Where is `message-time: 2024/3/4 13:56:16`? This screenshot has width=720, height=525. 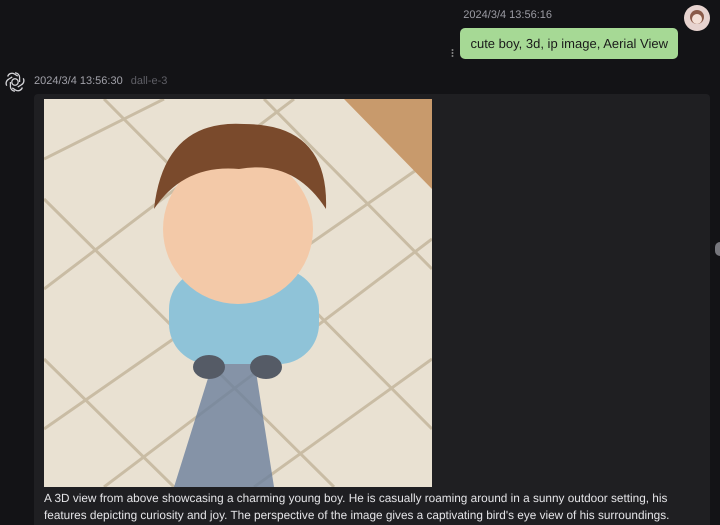
message-time: 2024/3/4 13:56:16 is located at coordinates (507, 15).